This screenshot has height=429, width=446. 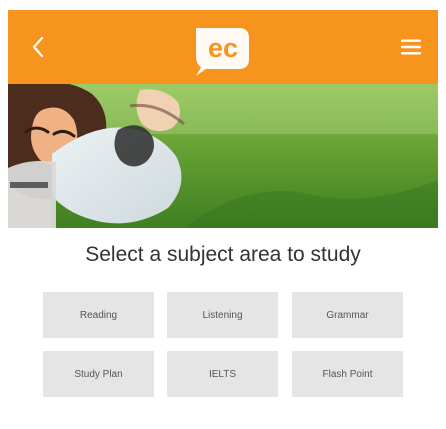 What do you see at coordinates (222, 315) in the screenshot?
I see `subject-button-listening: Listening` at bounding box center [222, 315].